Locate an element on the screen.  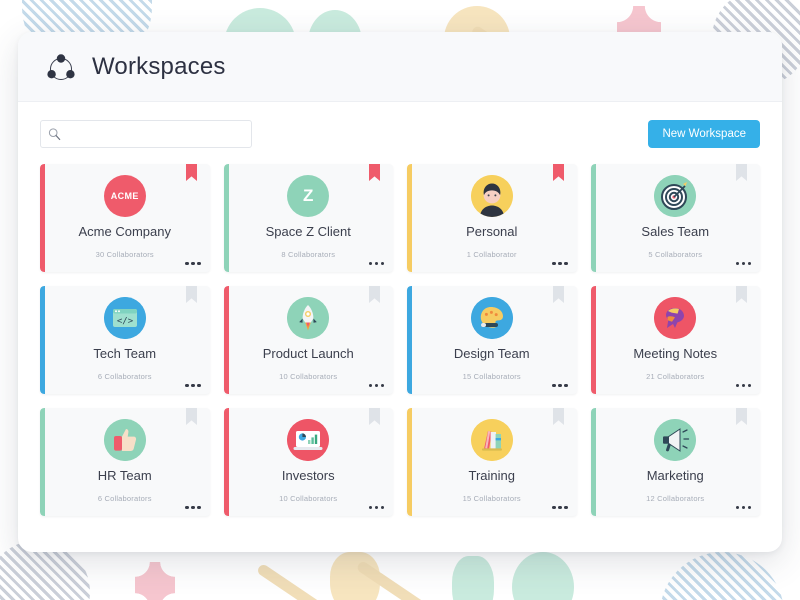
card-title: HR Team is located at coordinates (124, 475).